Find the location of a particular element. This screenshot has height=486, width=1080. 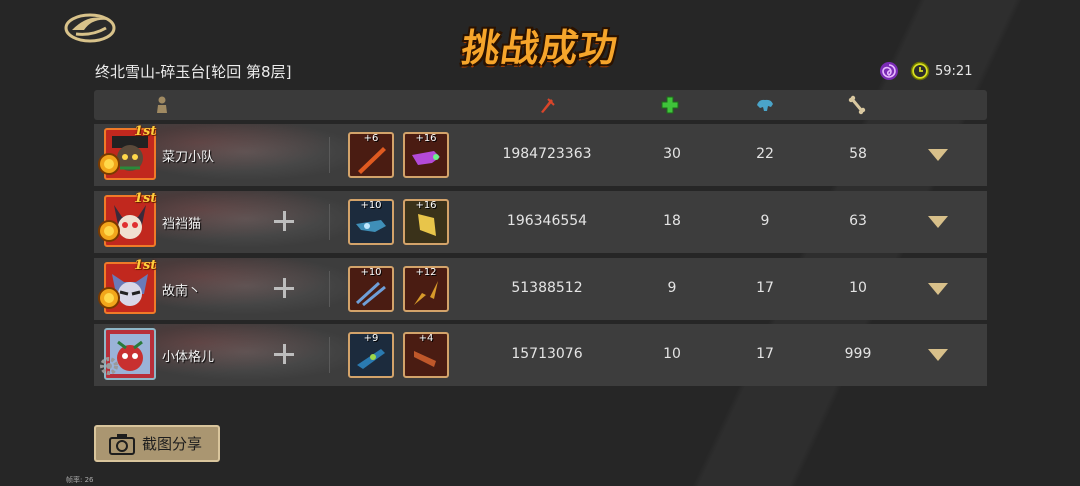

weapon-slot-1: +9 is located at coordinates (371, 355).